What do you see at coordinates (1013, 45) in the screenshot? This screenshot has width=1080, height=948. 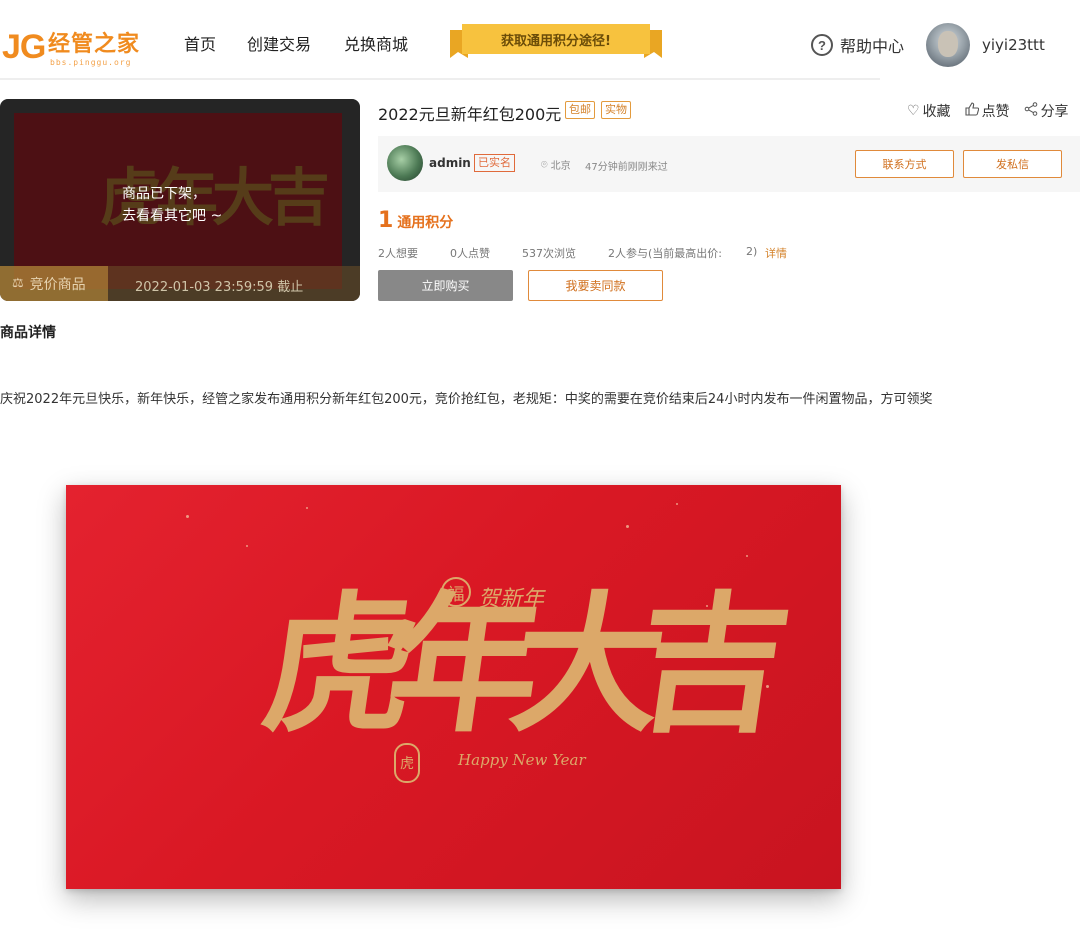 I see `username: yiyi23ttt` at bounding box center [1013, 45].